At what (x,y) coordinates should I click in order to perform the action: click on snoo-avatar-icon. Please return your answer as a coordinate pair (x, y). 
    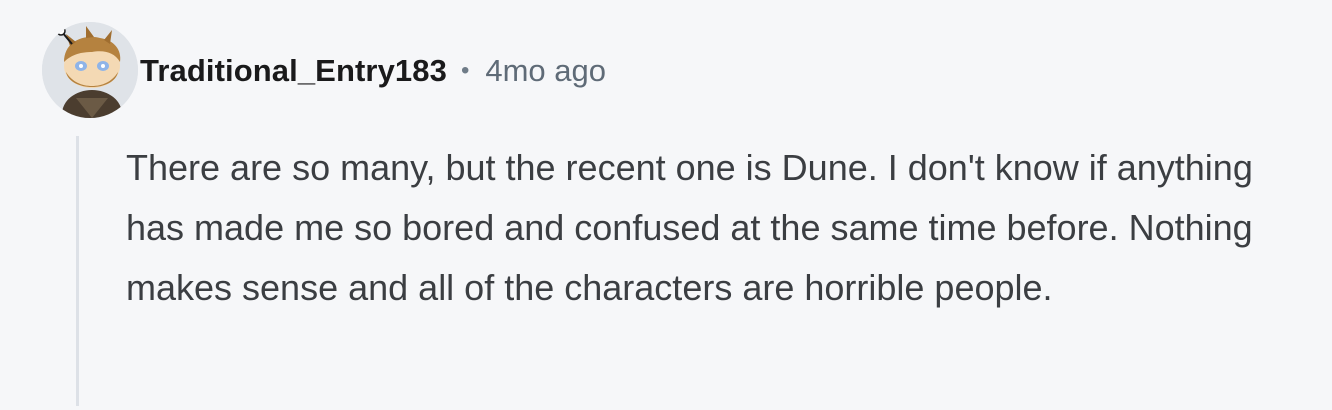
    Looking at the image, I should click on (90, 70).